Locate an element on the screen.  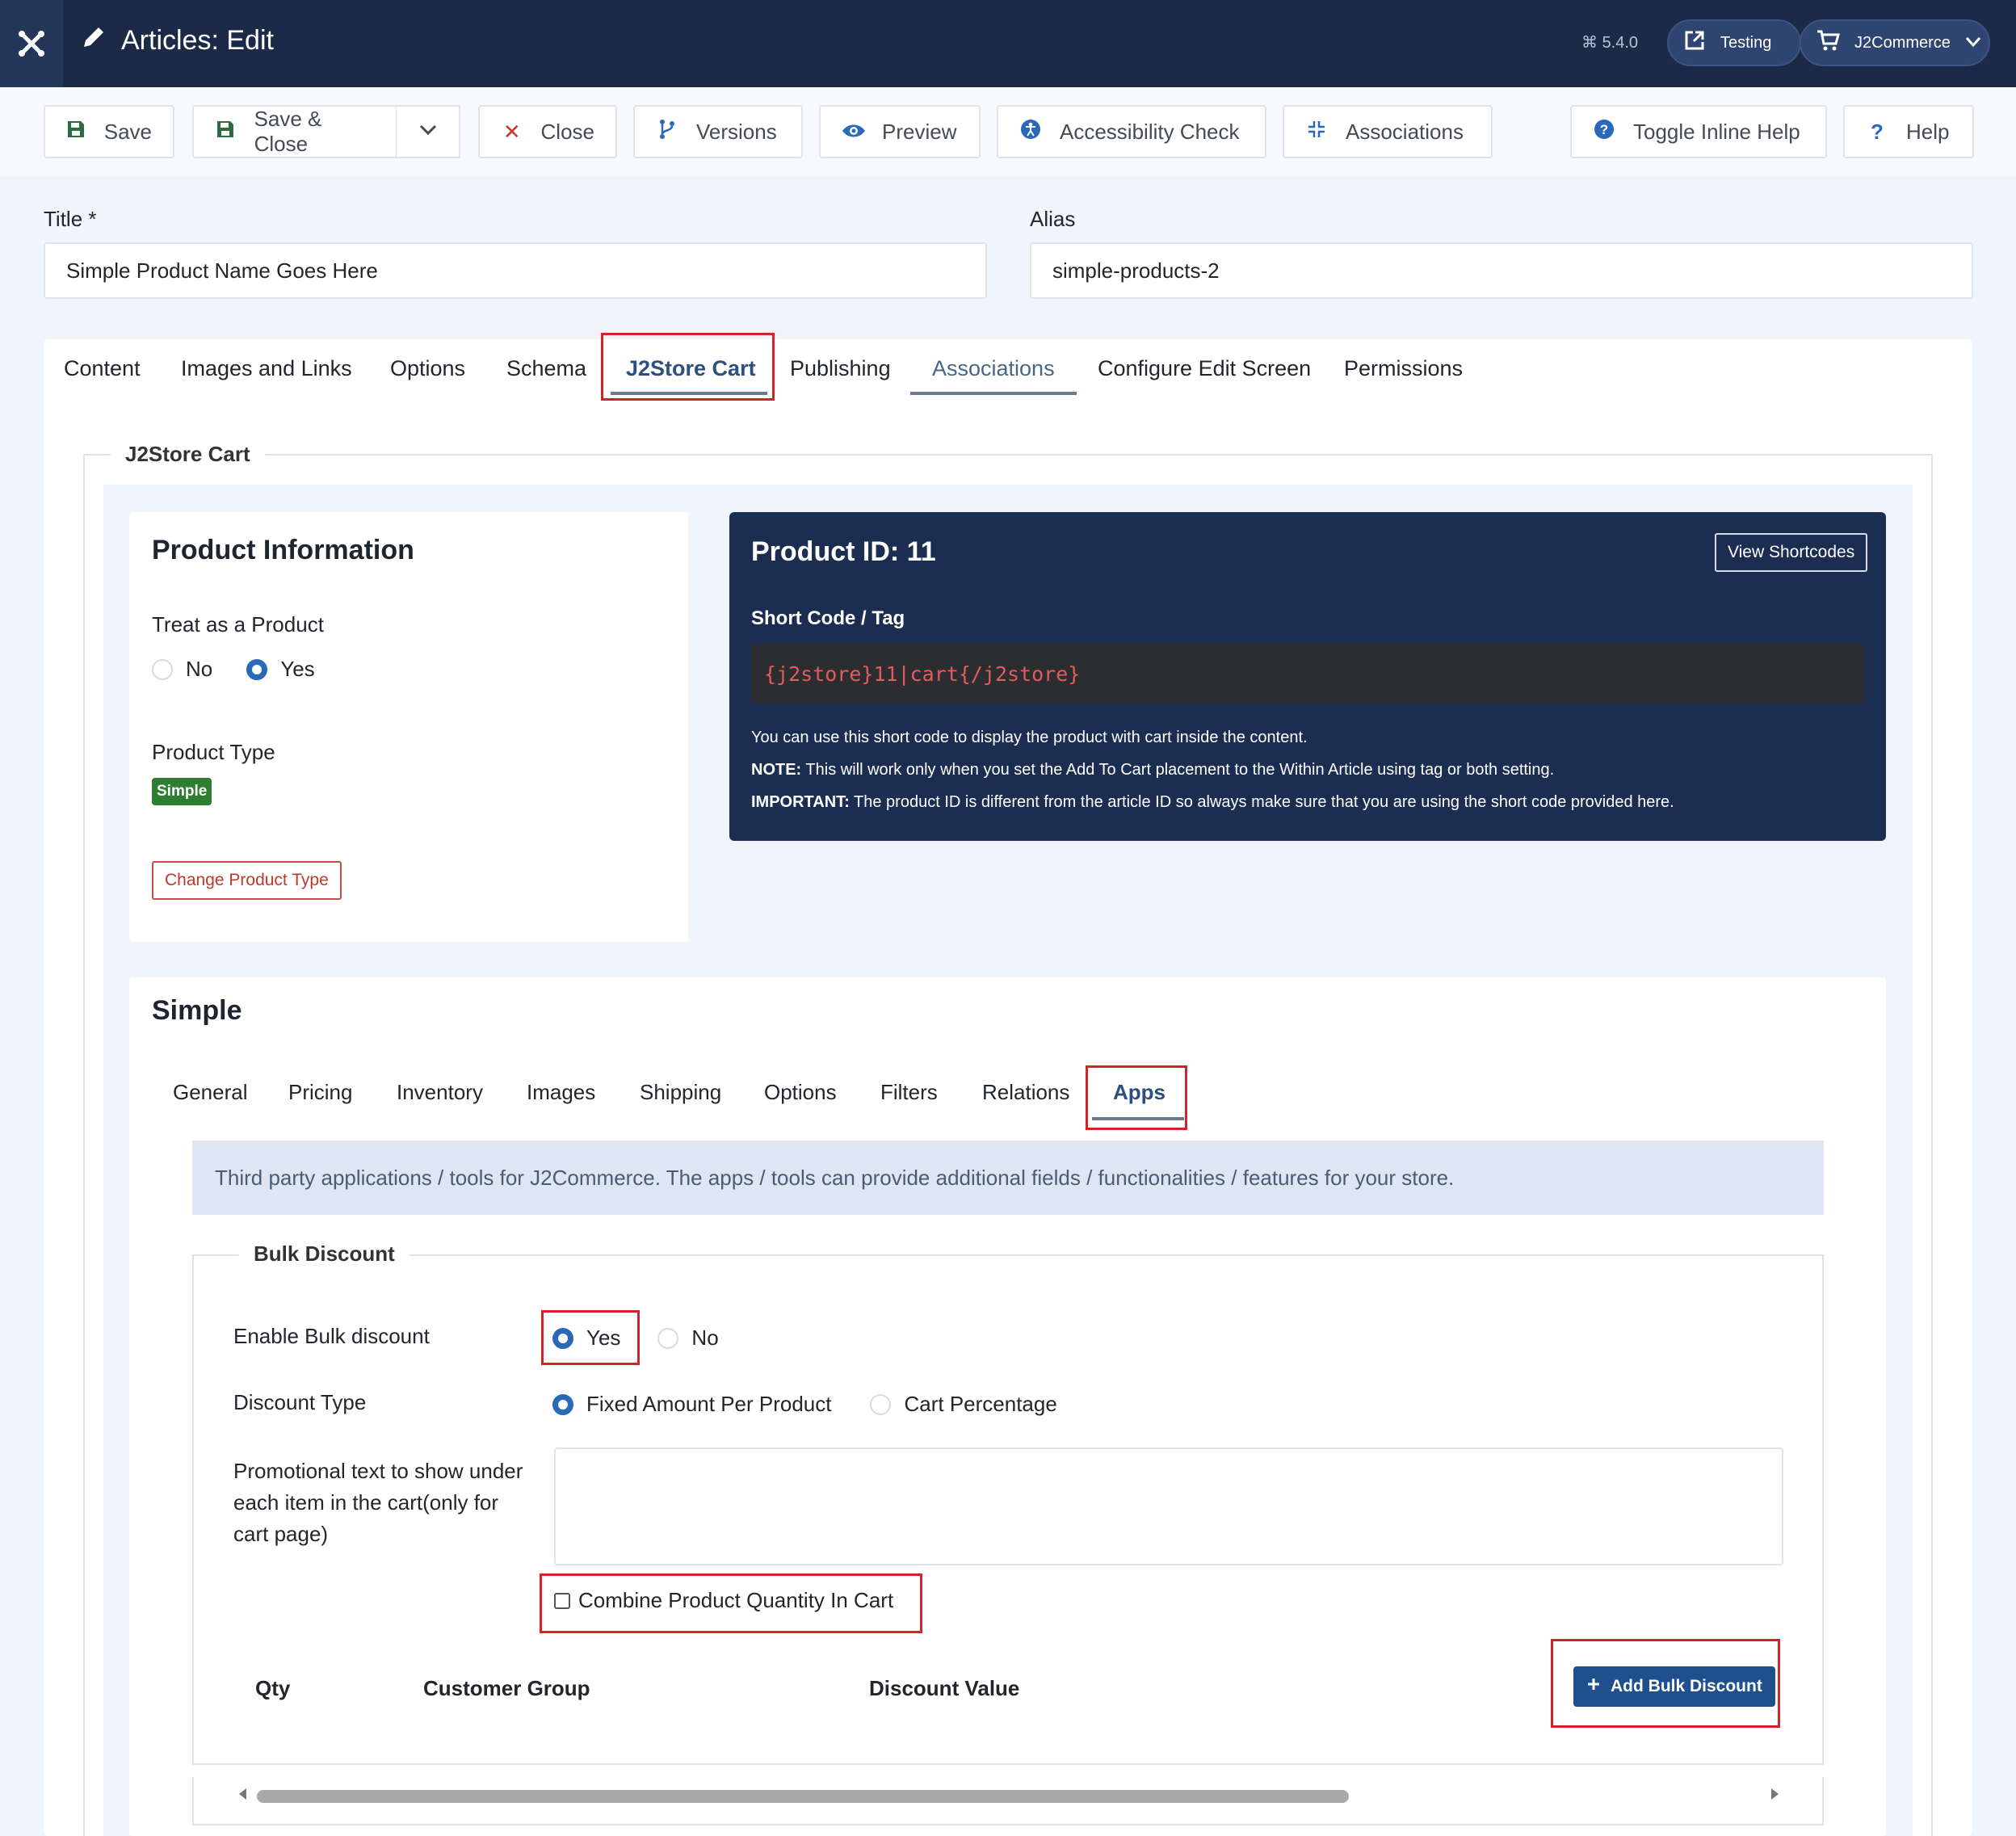
subtab-filters: Filters is located at coordinates (909, 1092).